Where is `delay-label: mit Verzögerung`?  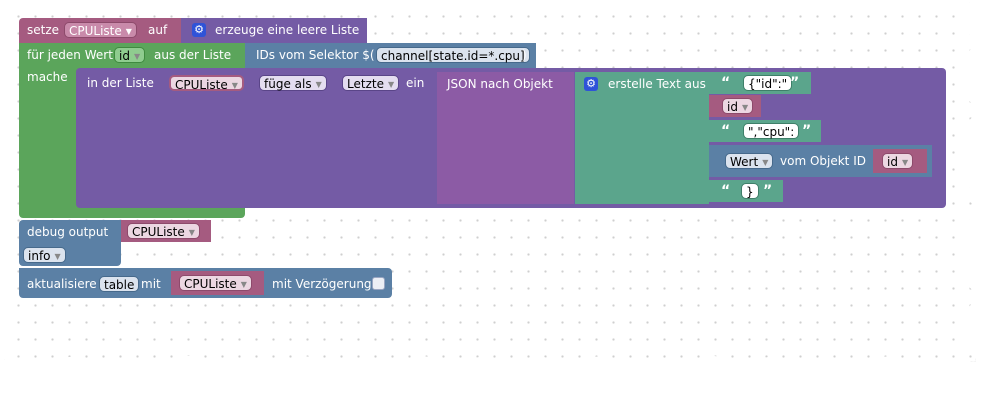 delay-label: mit Verzögerung is located at coordinates (322, 284).